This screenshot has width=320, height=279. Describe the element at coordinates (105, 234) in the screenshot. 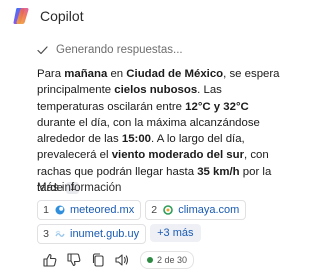

I see `source-label: inumet.gub.uy` at that location.